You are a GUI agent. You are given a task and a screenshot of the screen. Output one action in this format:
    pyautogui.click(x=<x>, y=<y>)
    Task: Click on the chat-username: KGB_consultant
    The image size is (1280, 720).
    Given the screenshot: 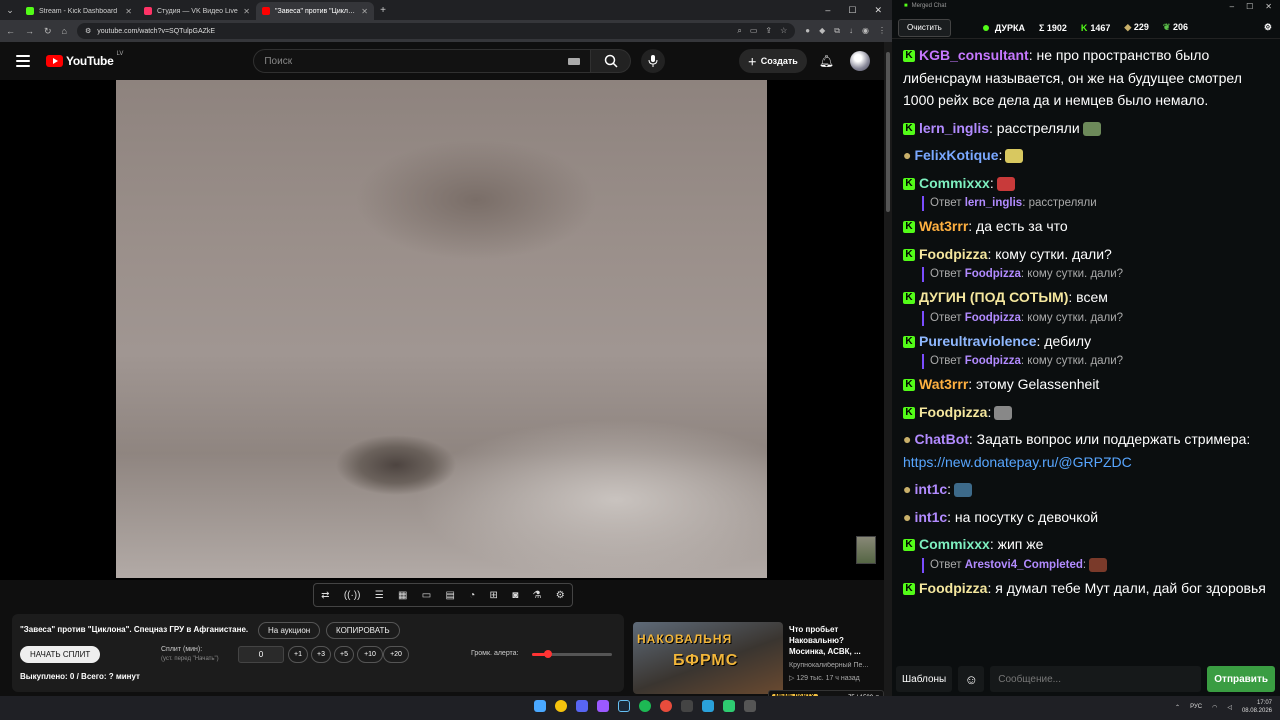 What is the action you would take?
    pyautogui.click(x=974, y=55)
    